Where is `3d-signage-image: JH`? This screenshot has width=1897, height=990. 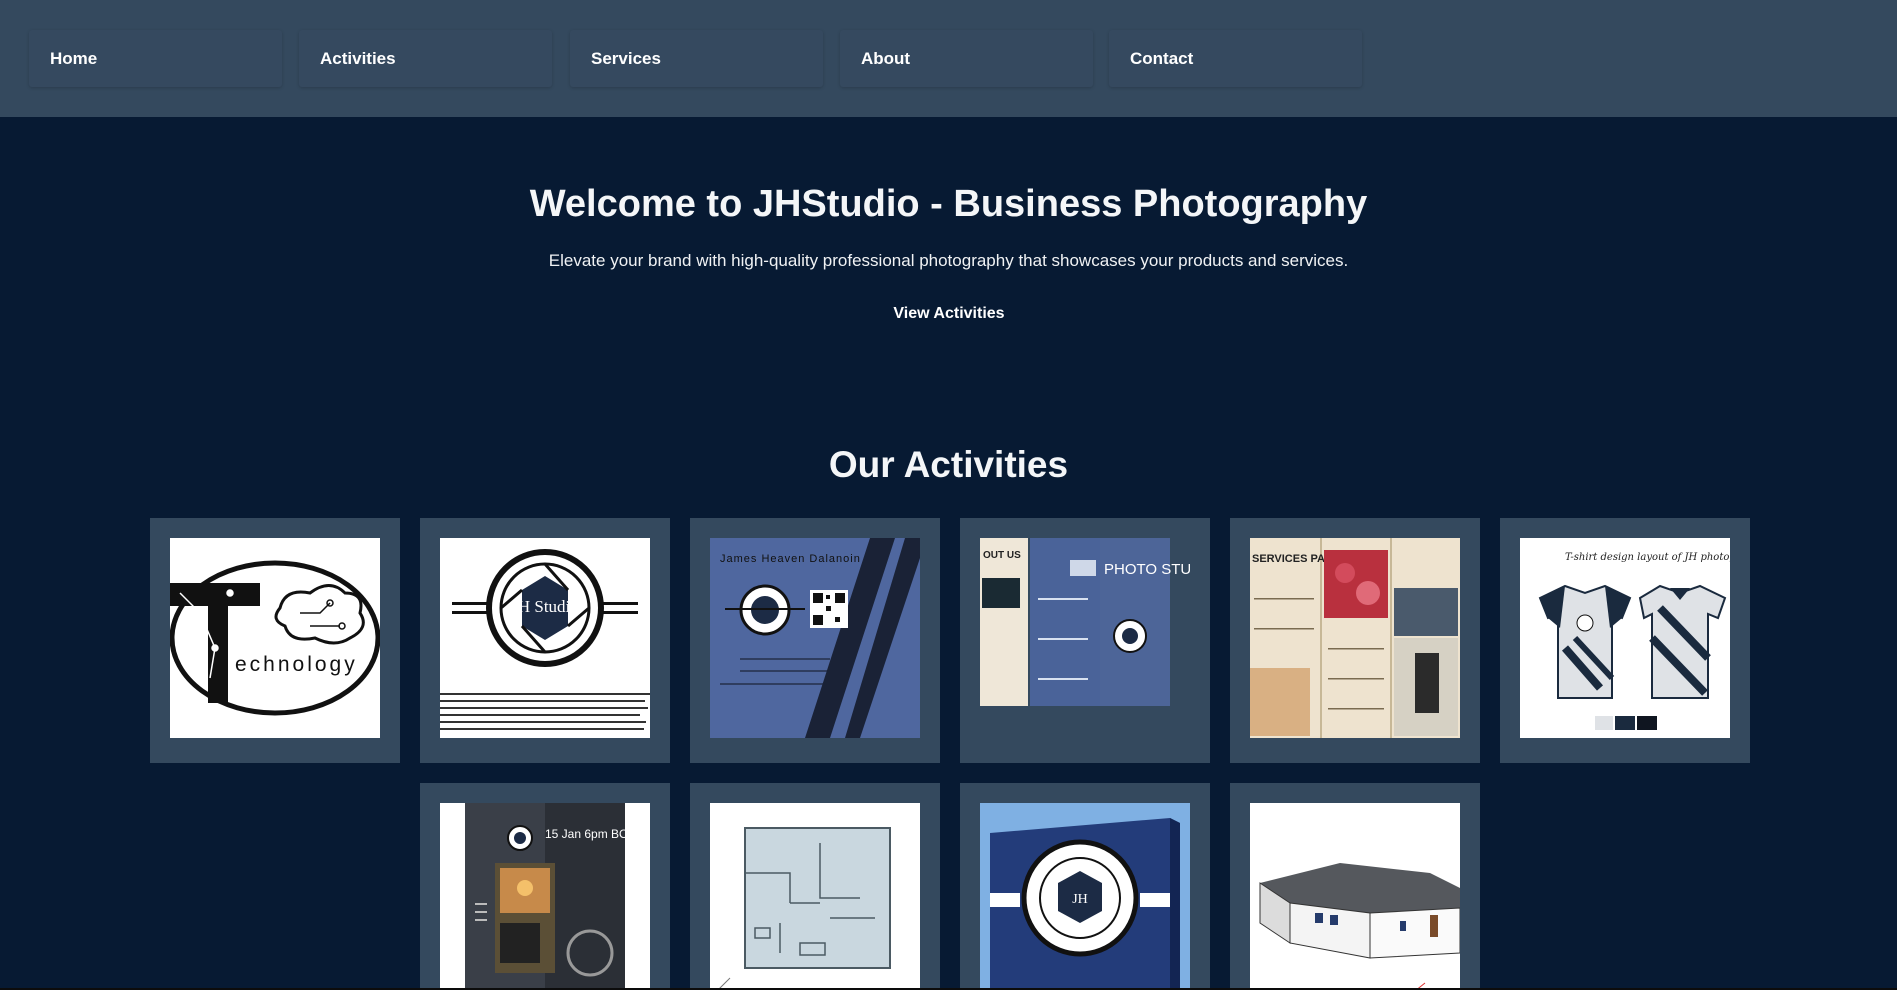
3d-signage-image: JH is located at coordinates (1085, 896).